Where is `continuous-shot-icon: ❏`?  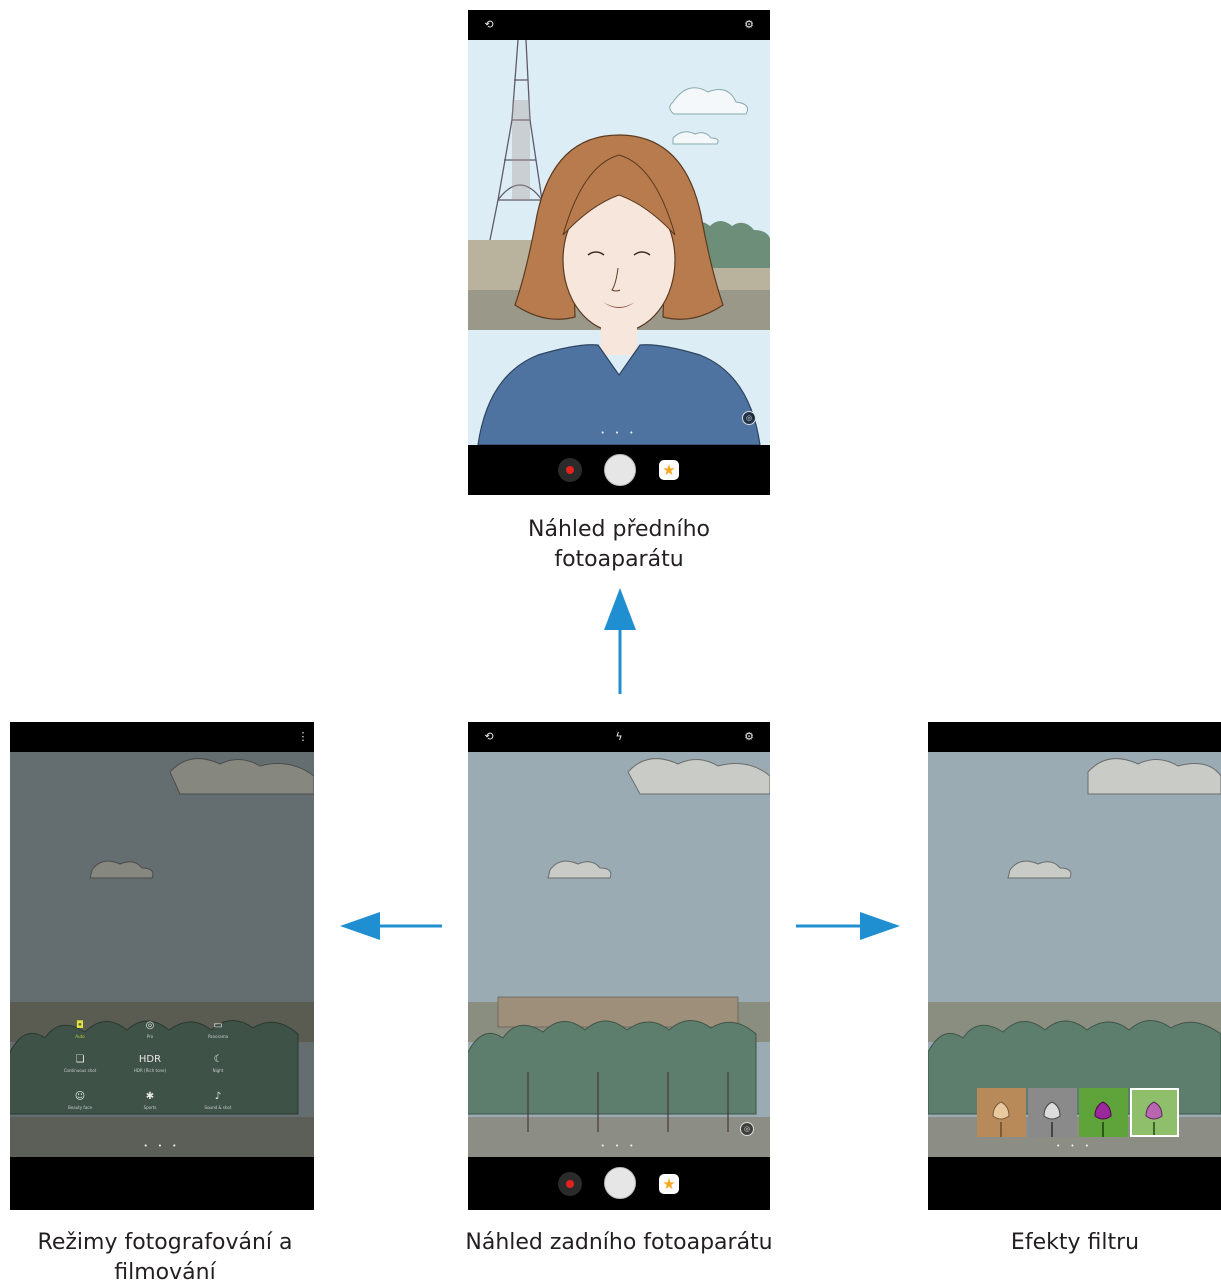
continuous-shot-icon: ❏ is located at coordinates (80, 1059).